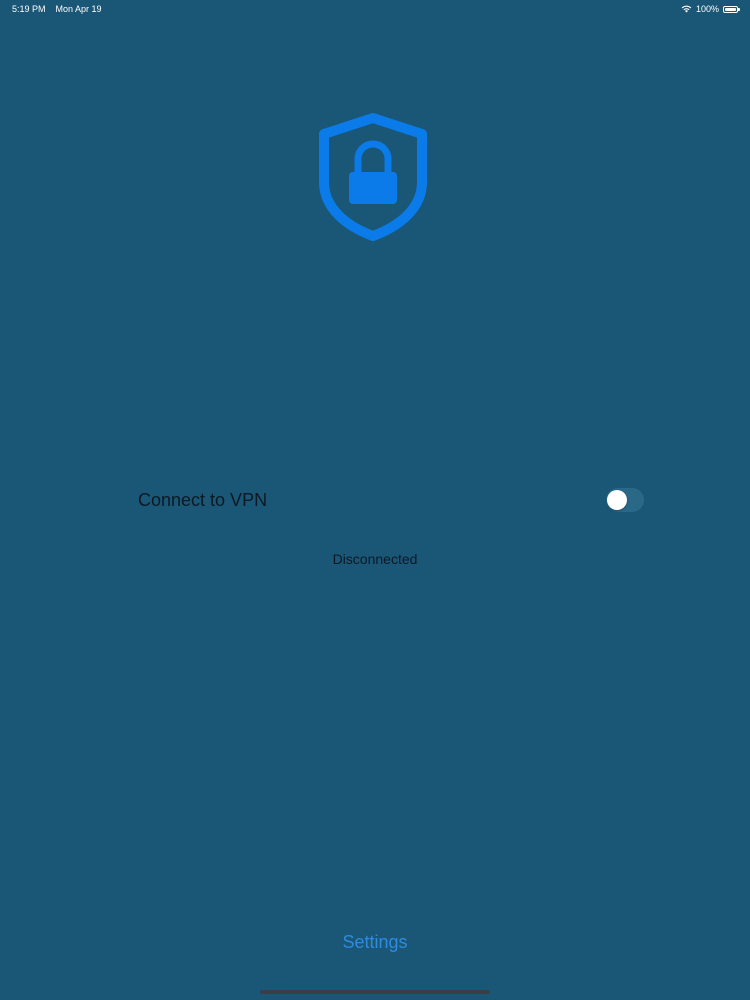 Image resolution: width=750 pixels, height=1000 pixels. Describe the element at coordinates (375, 942) in the screenshot. I see `settings-button: Settings` at that location.